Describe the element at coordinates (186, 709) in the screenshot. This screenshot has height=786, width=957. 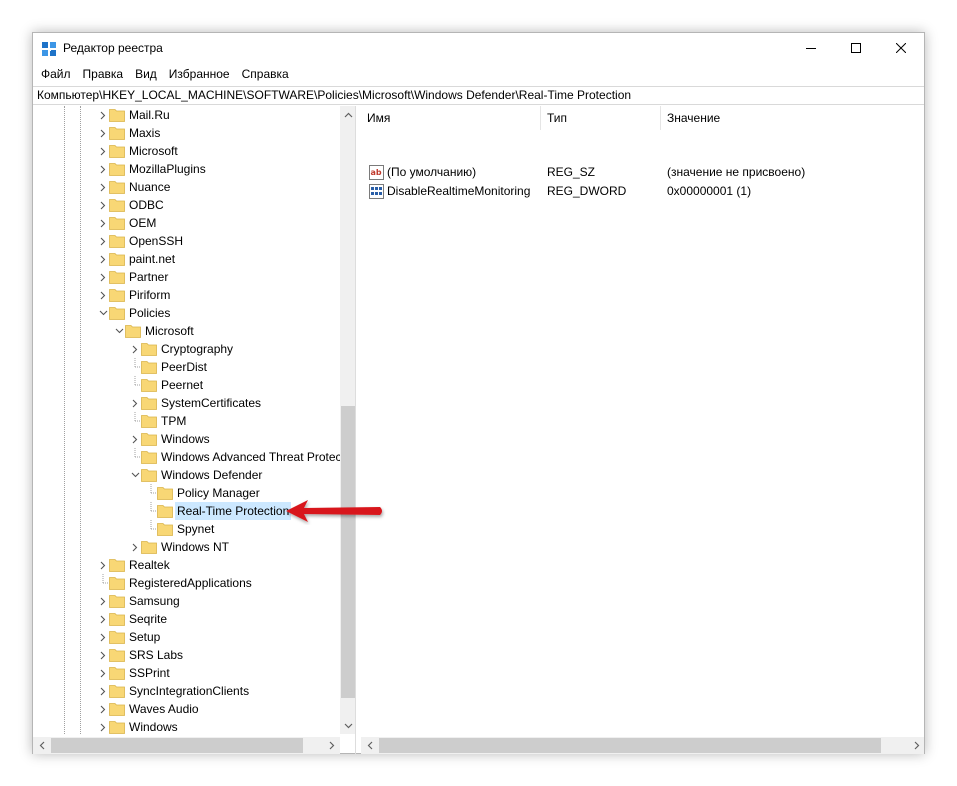
I see `tree-node: Waves Audio` at that location.